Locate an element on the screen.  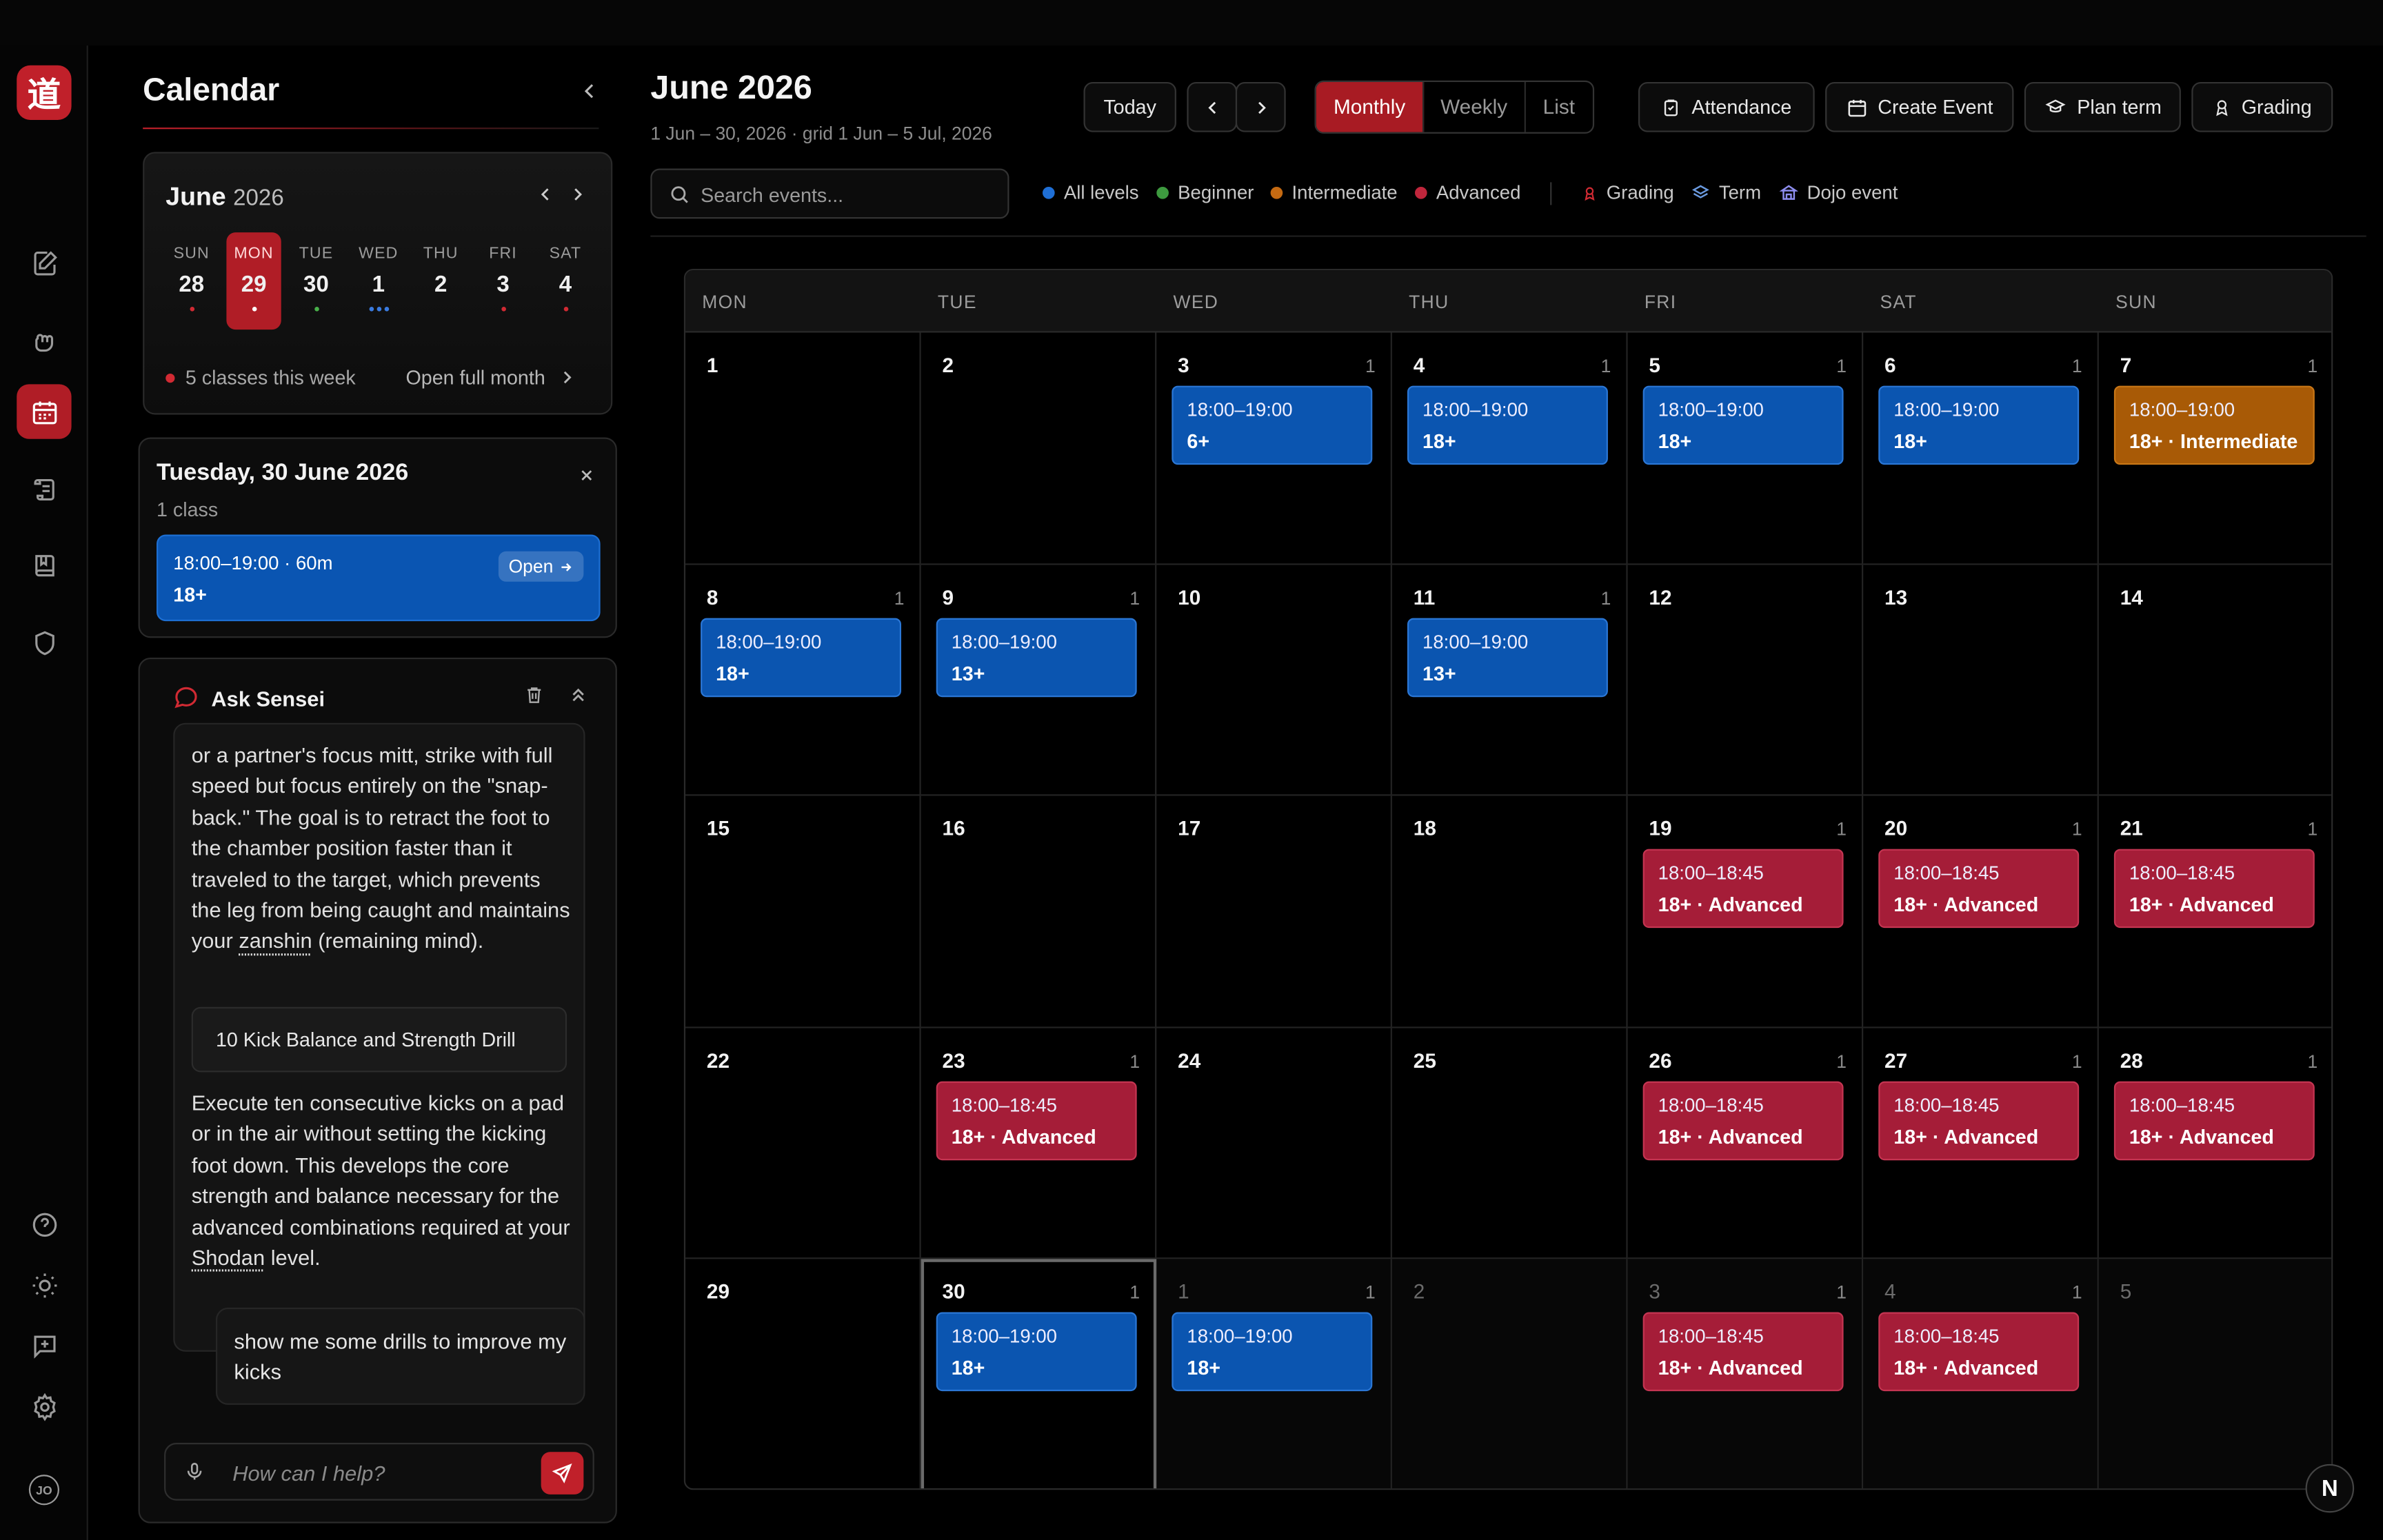
mini-day-1: MON 29 is located at coordinates (253, 281).